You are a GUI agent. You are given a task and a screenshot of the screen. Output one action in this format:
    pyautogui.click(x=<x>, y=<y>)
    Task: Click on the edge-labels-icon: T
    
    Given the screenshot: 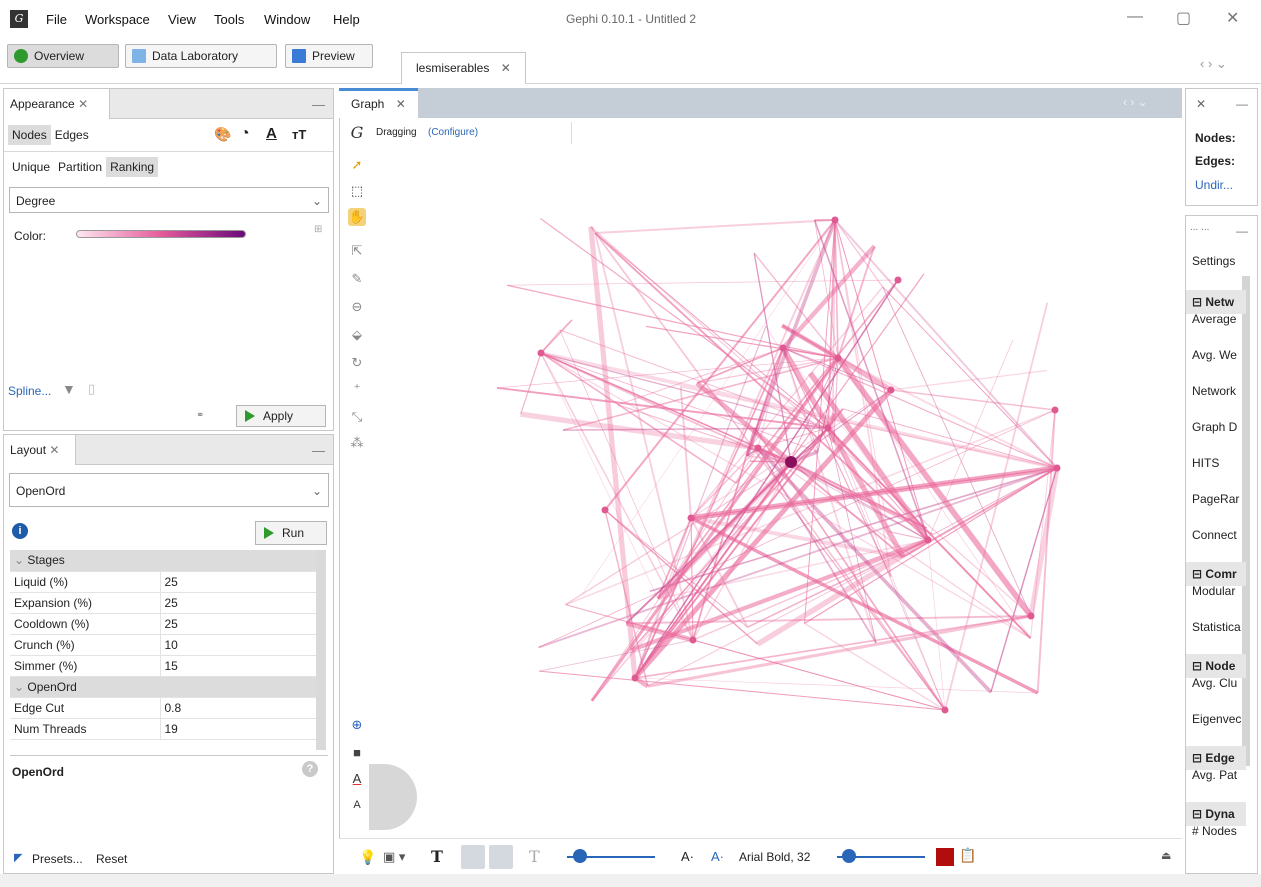 What is the action you would take?
    pyautogui.click(x=534, y=856)
    